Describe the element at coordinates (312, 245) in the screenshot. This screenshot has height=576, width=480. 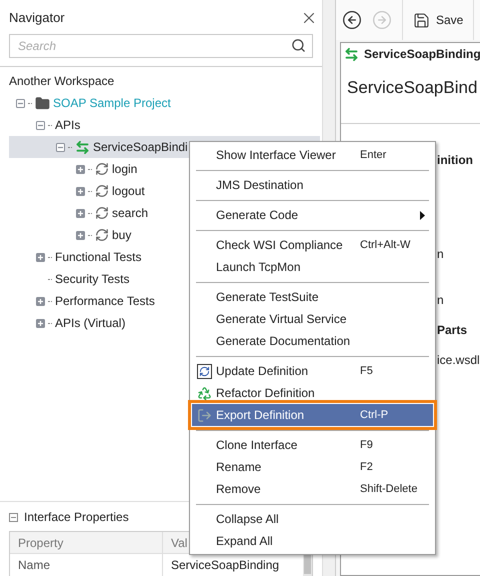
I see `menu-item: Check WSI Compliance Ctrl+Alt-W` at that location.